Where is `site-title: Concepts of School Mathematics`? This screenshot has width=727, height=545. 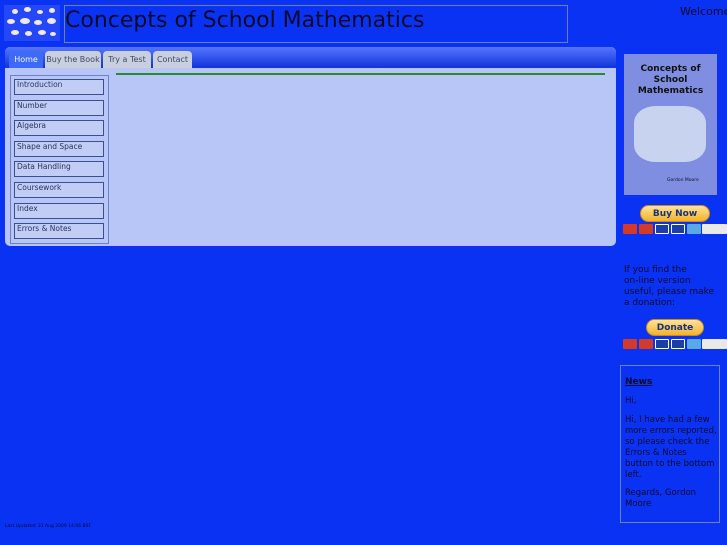
site-title: Concepts of School Mathematics is located at coordinates (245, 20).